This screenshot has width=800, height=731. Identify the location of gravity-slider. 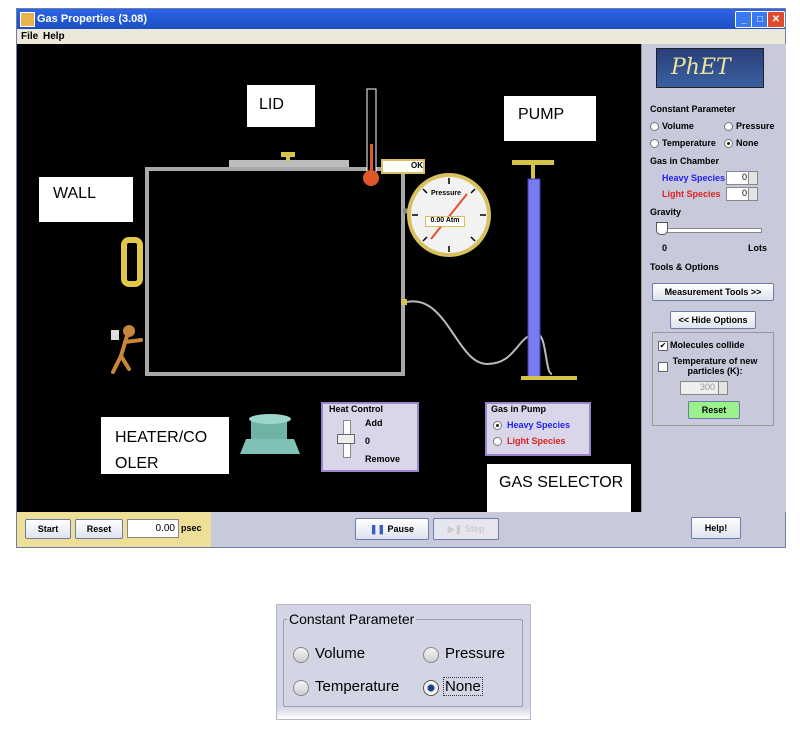
(662, 228).